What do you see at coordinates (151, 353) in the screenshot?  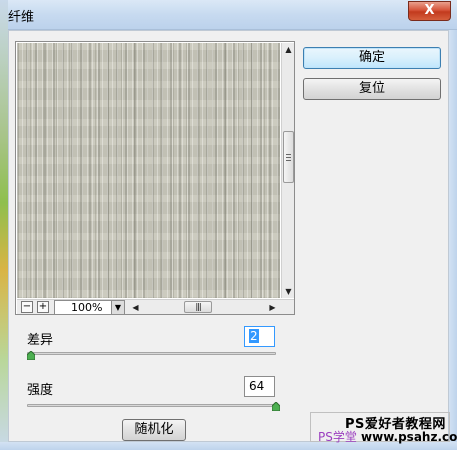 I see `variance-slider-track` at bounding box center [151, 353].